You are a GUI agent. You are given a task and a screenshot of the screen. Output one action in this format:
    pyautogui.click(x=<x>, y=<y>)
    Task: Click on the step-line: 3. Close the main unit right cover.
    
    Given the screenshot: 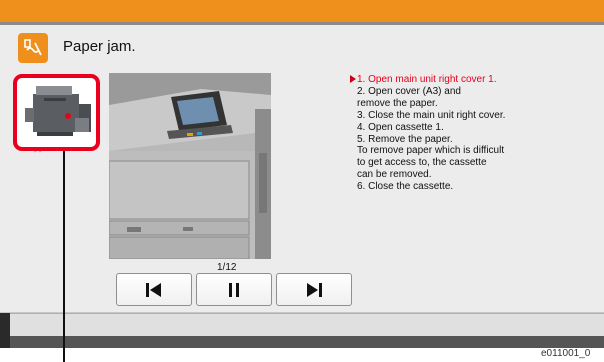 What is the action you would take?
    pyautogui.click(x=431, y=115)
    